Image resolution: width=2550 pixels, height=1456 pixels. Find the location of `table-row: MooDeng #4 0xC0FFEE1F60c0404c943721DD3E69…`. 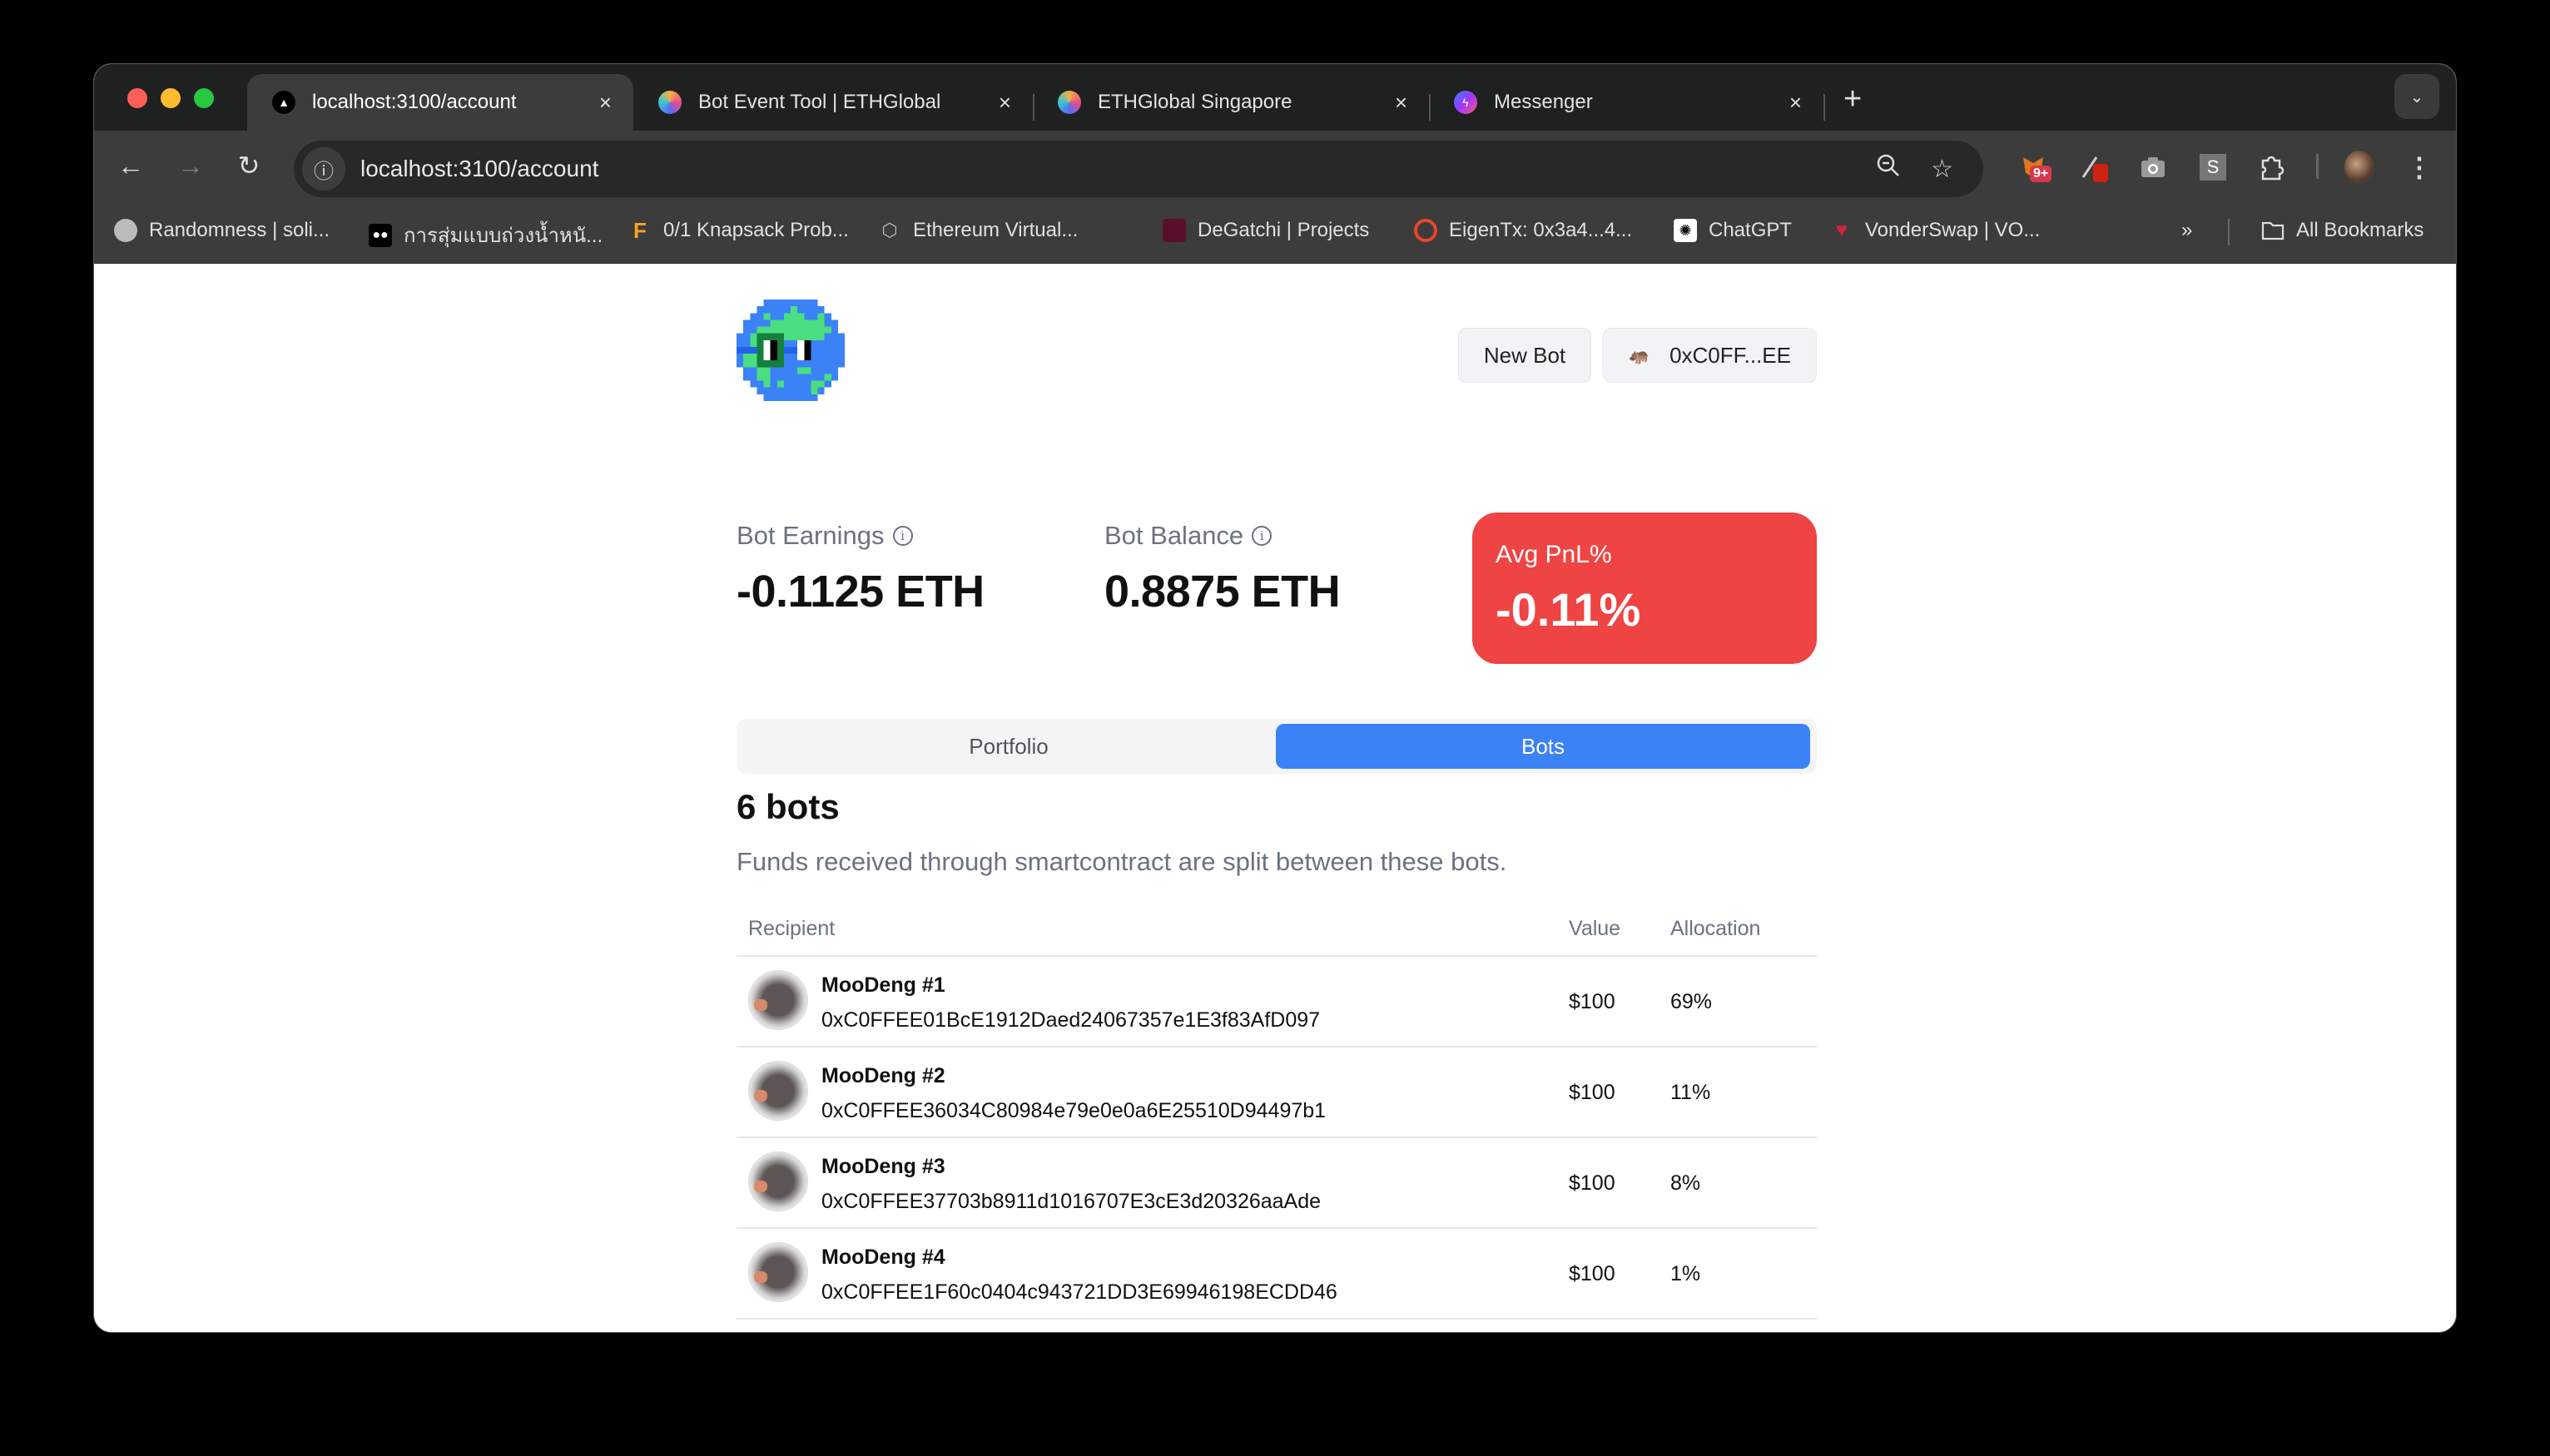

table-row: MooDeng #4 0xC0FFEE1F60c0404c943721DD3E69… is located at coordinates (1277, 1274).